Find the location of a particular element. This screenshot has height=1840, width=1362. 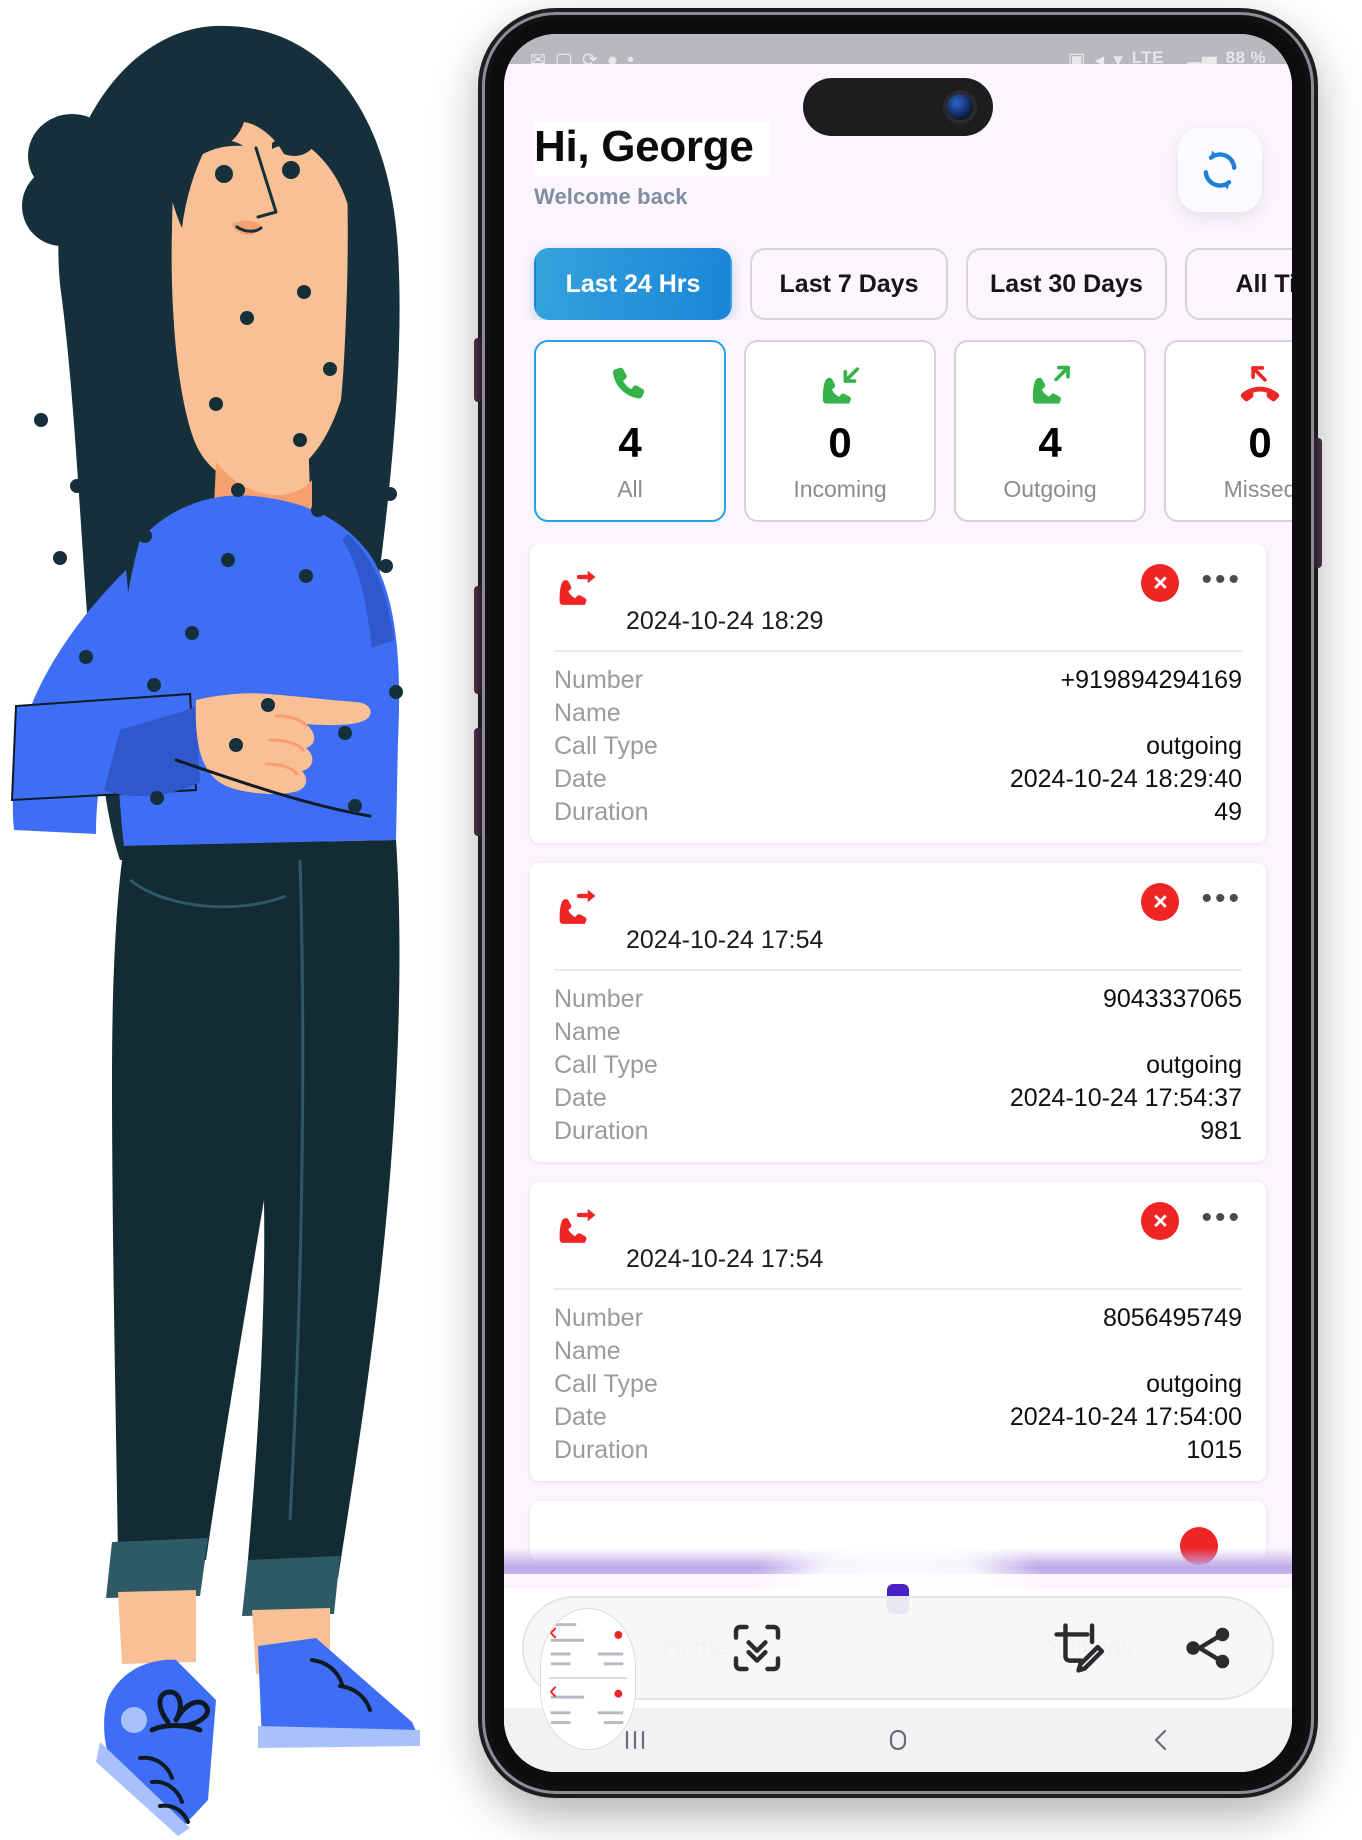

phone-icon is located at coordinates (630, 386).